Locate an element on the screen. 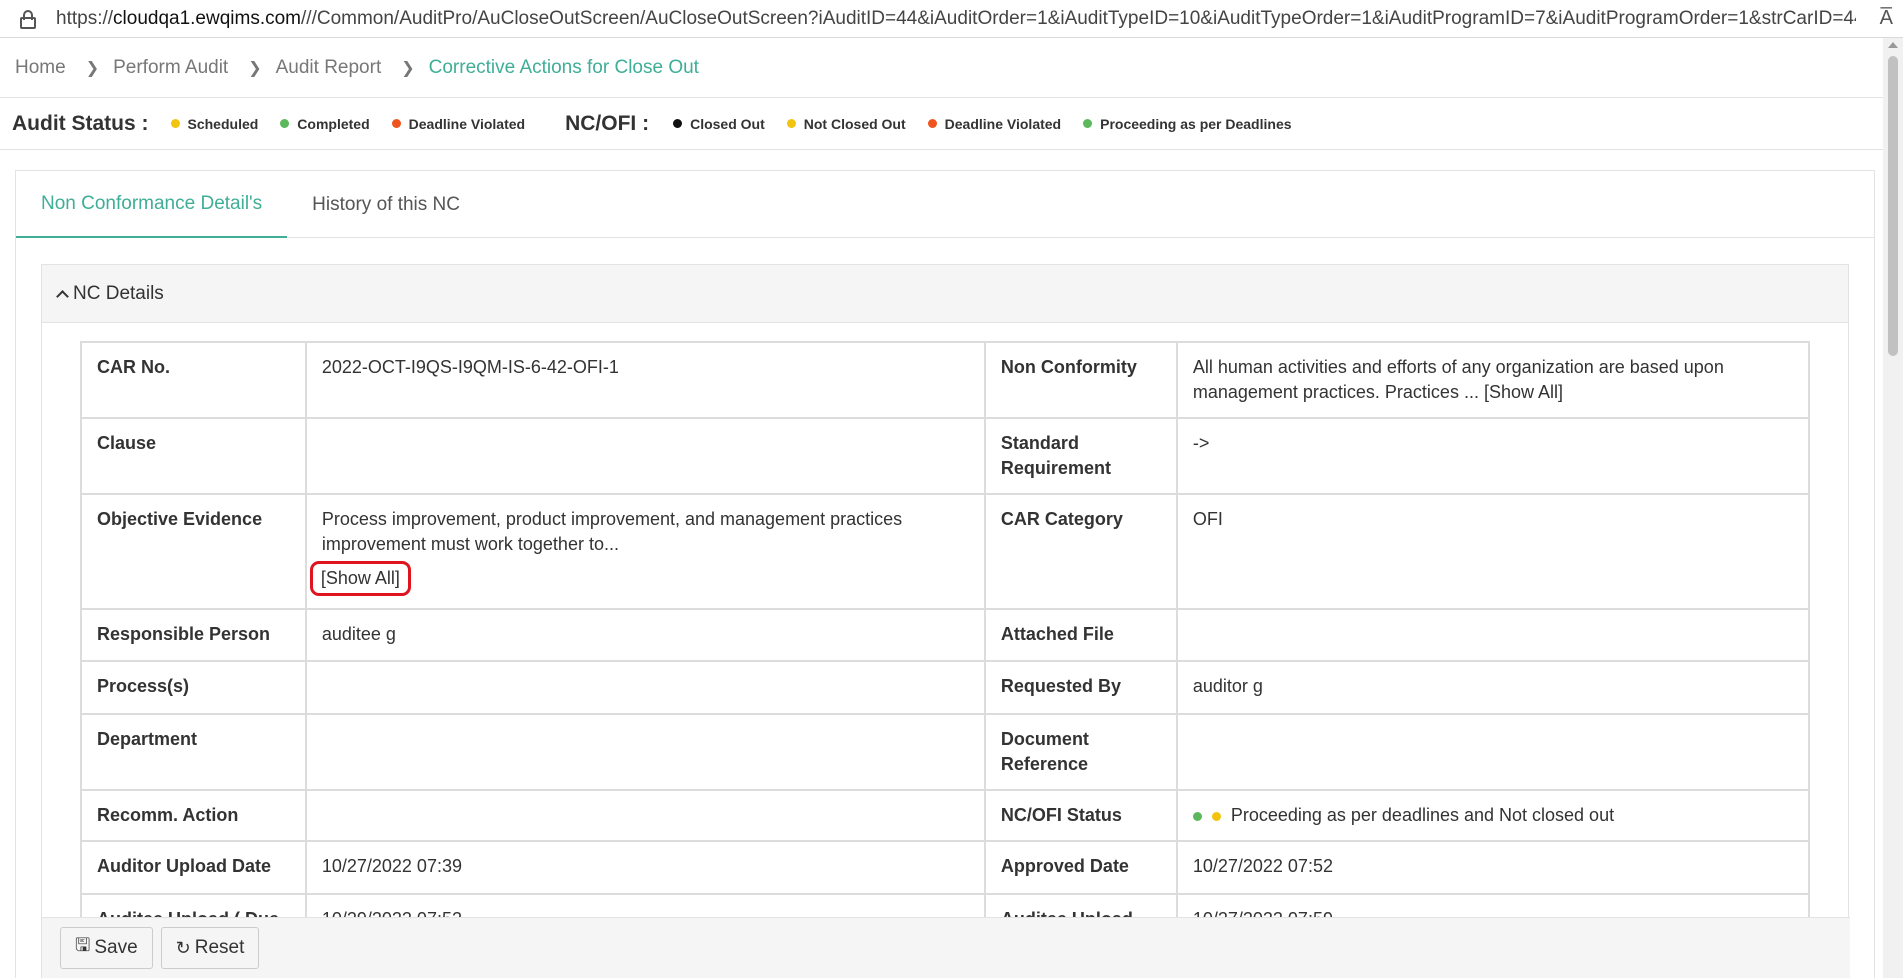 Image resolution: width=1903 pixels, height=978 pixels. table-row: Clause Standard Requirement -> is located at coordinates (945, 456).